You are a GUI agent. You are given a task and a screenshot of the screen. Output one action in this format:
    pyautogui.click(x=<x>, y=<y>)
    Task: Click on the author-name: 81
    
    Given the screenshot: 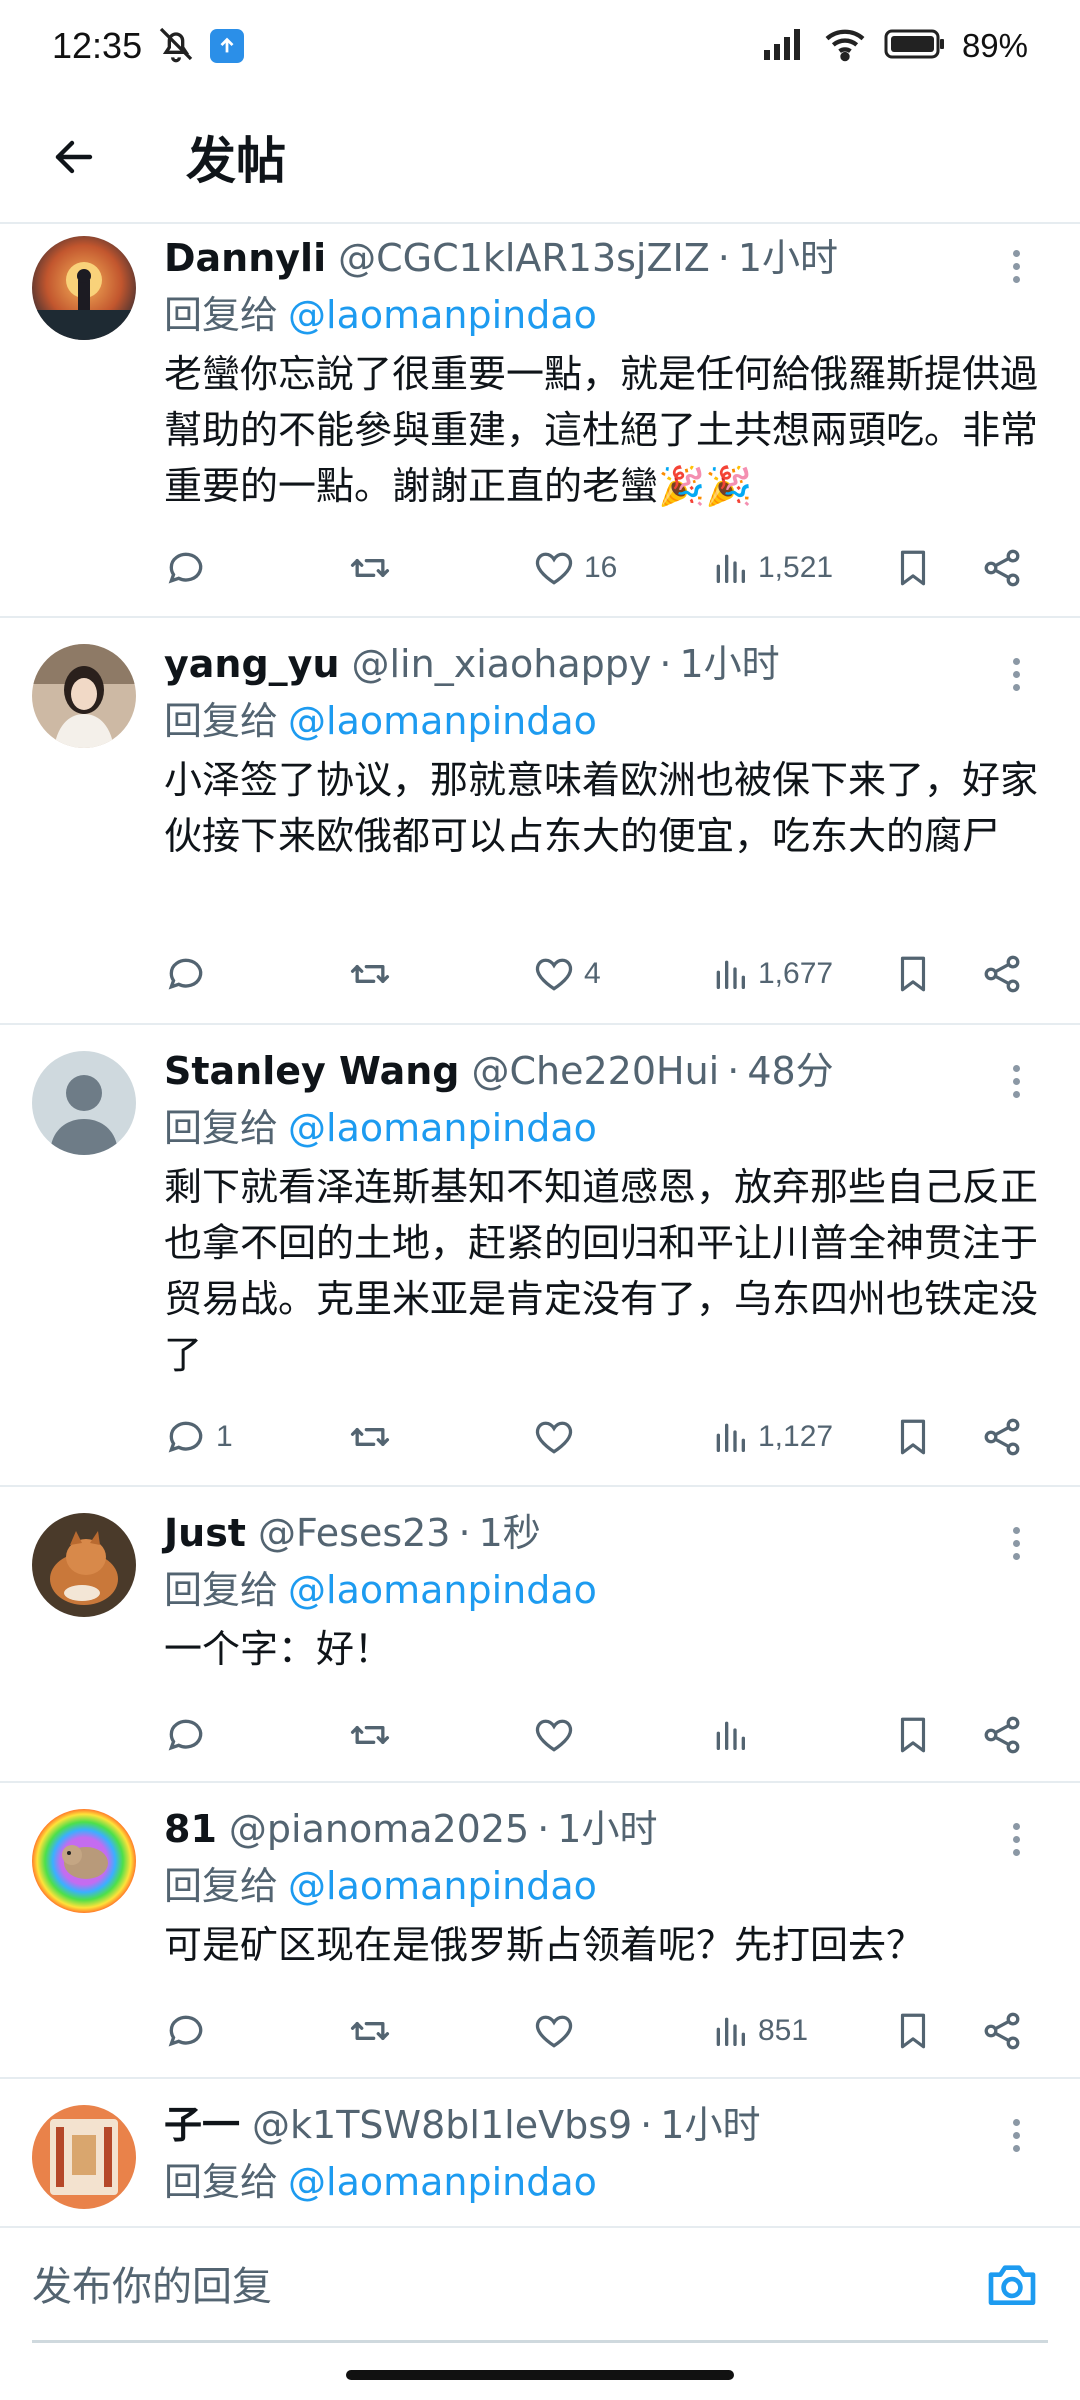 What is the action you would take?
    pyautogui.click(x=190, y=1829)
    